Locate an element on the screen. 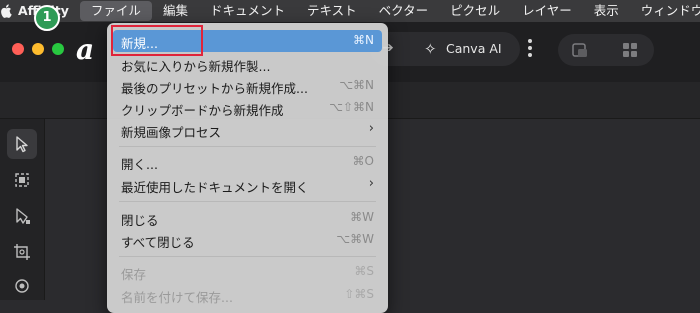 The height and width of the screenshot is (313, 700). menu-item-new-from-clipboard: クリップボードから新規作成 ⌥⇧⌘N is located at coordinates (247, 108).